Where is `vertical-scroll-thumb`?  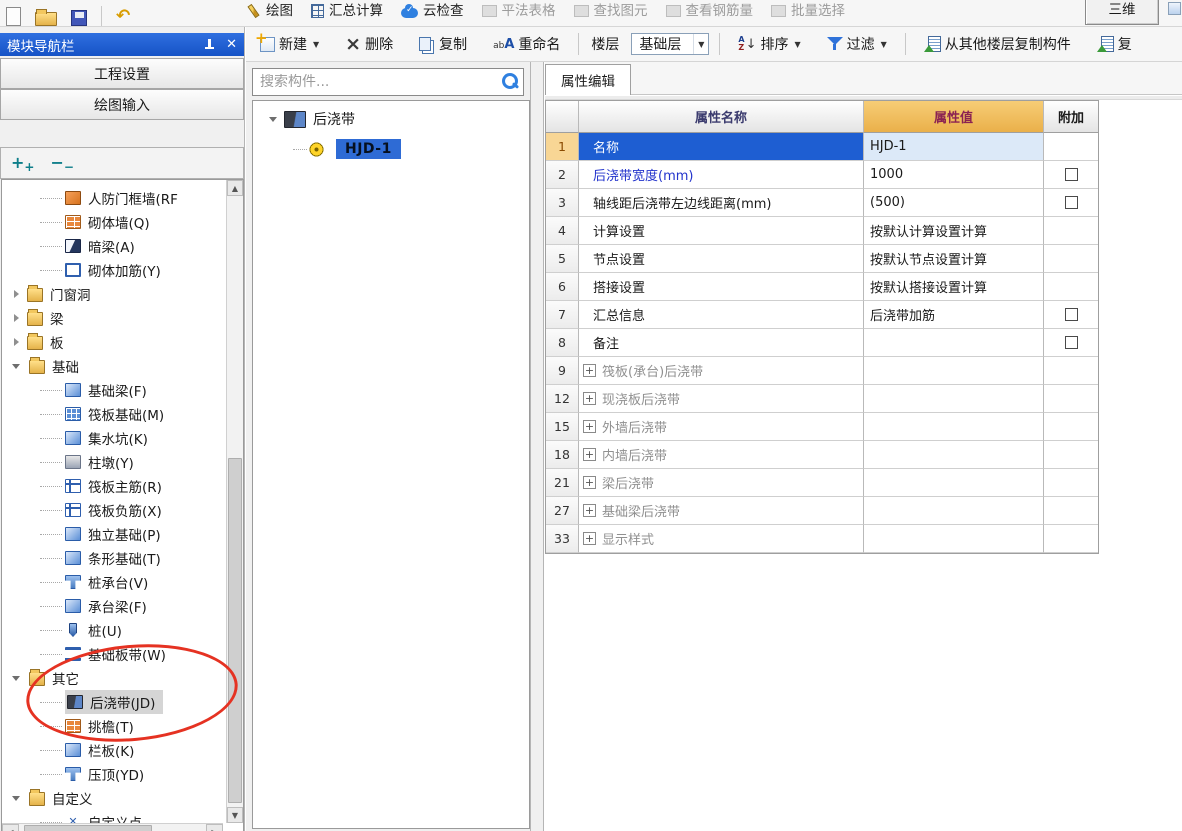 vertical-scroll-thumb is located at coordinates (235, 630).